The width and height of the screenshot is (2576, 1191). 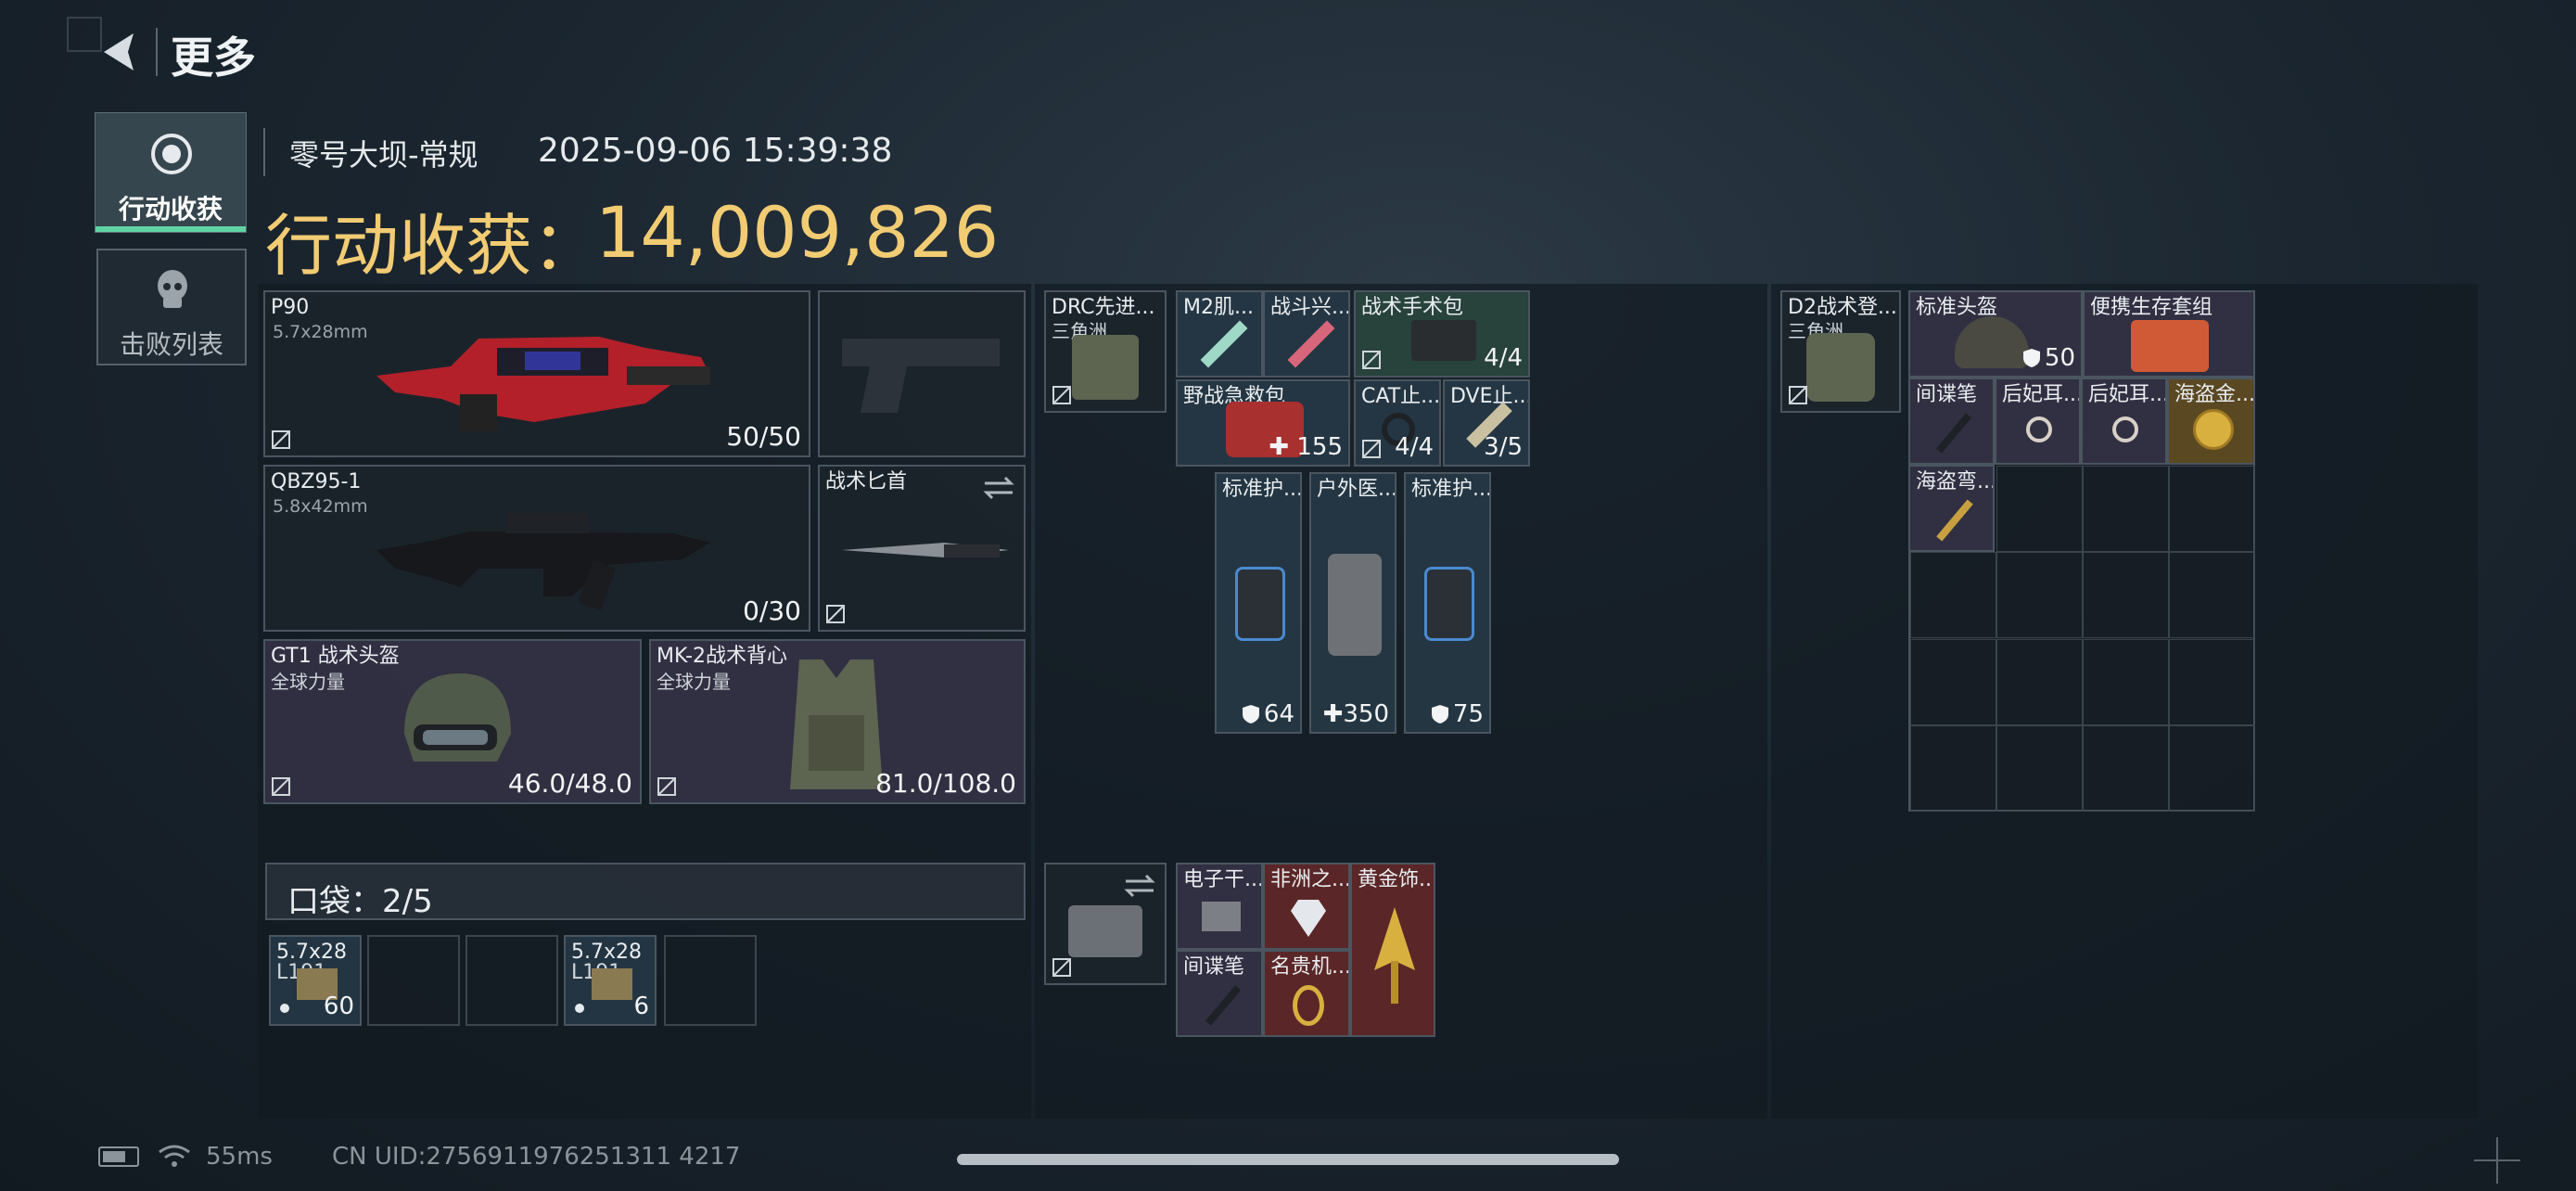 I want to click on pocket-label: 口袋：2/5, so click(x=360, y=901).